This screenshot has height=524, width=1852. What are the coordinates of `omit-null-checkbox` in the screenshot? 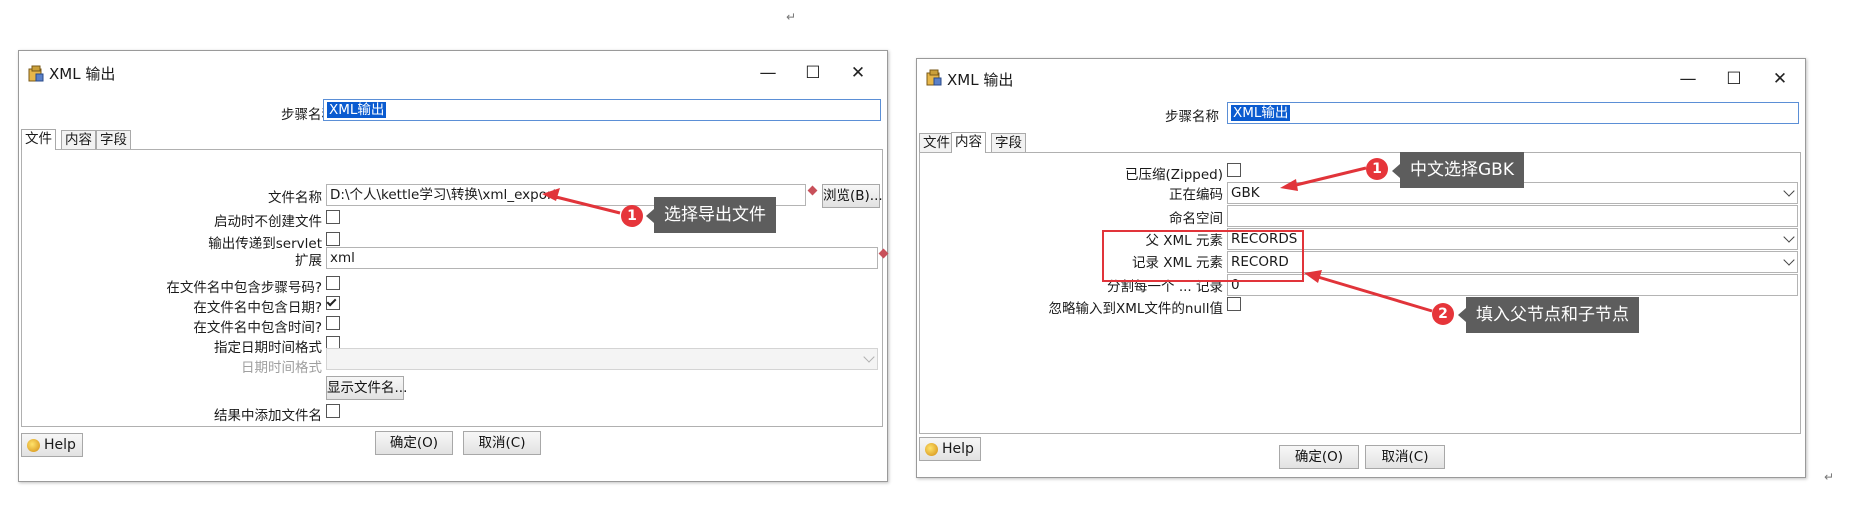 It's located at (1234, 304).